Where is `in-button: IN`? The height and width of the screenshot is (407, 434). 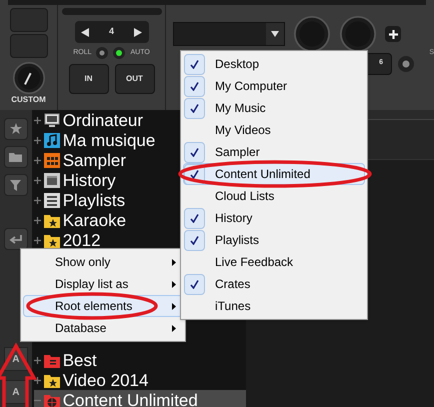
in-button: IN is located at coordinates (88, 79).